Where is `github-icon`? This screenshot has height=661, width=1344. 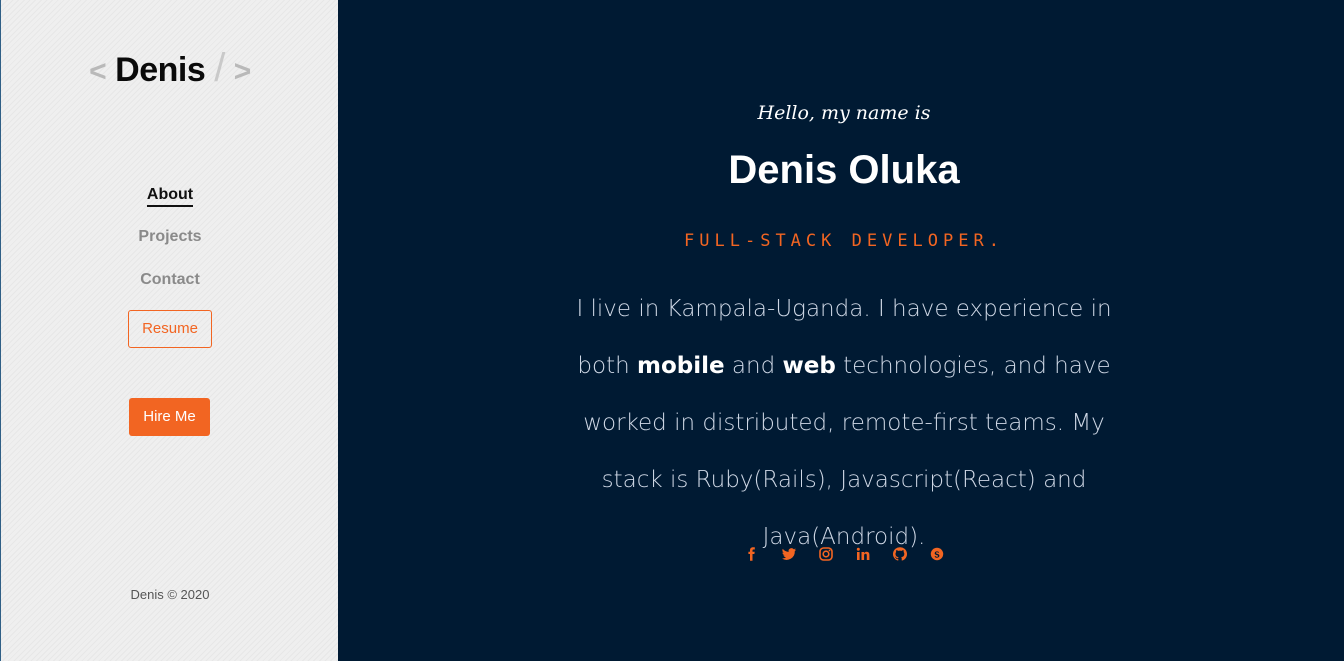 github-icon is located at coordinates (900, 554).